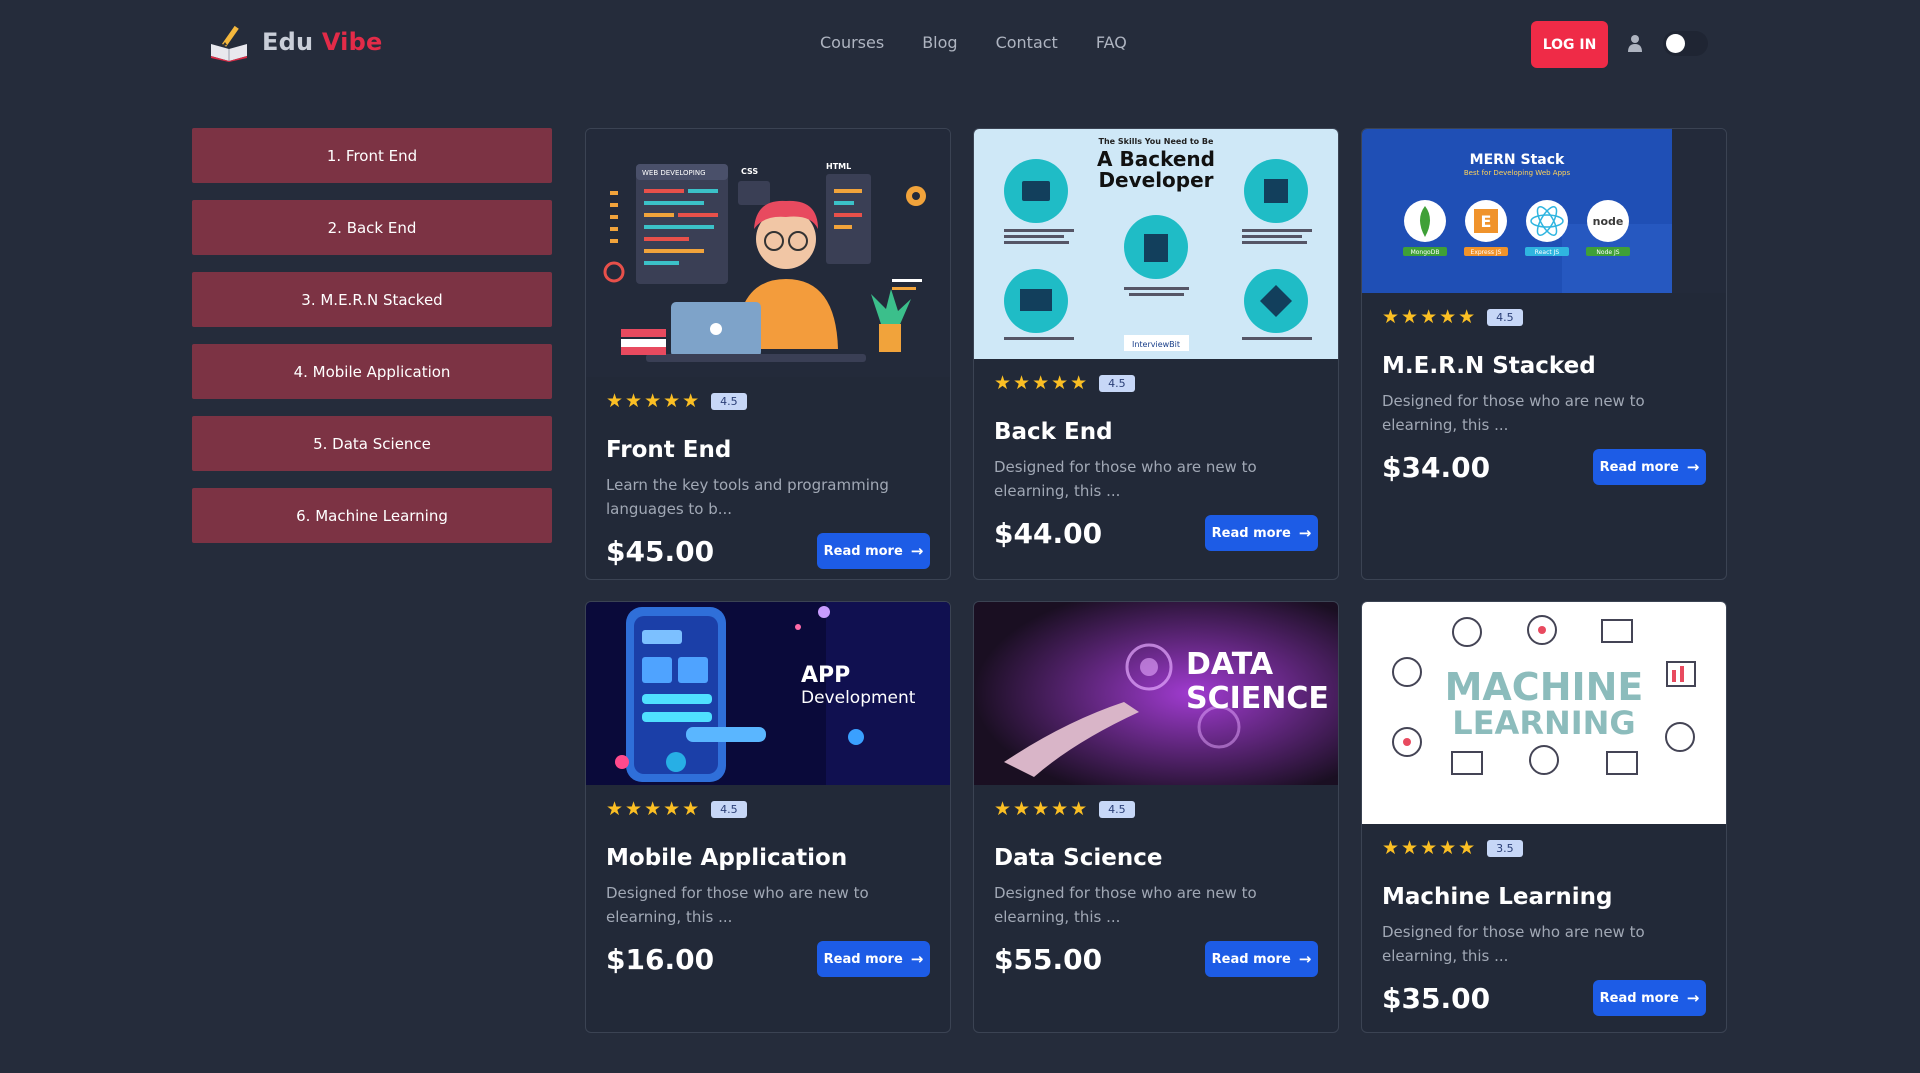  What do you see at coordinates (1635, 43) in the screenshot?
I see `user-icon` at bounding box center [1635, 43].